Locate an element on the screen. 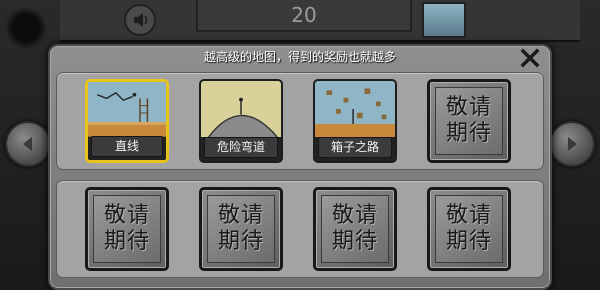 The height and width of the screenshot is (290, 600). level-card-dangerous-curve: 危险弯道 is located at coordinates (241, 121).